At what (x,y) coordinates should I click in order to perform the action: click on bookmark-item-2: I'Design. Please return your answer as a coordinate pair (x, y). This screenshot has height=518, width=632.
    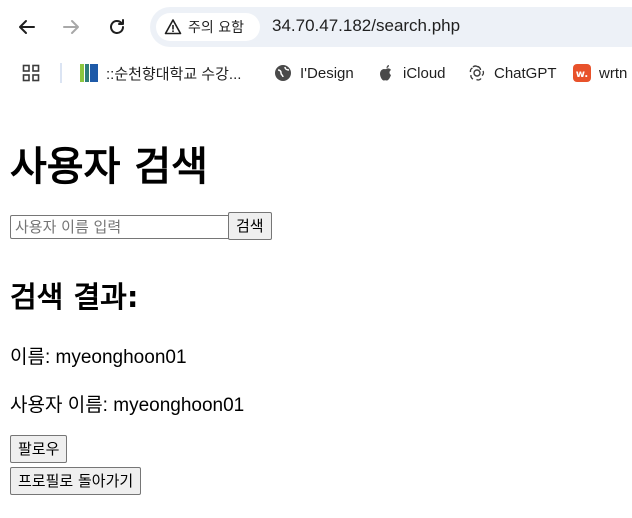
    Looking at the image, I should click on (314, 73).